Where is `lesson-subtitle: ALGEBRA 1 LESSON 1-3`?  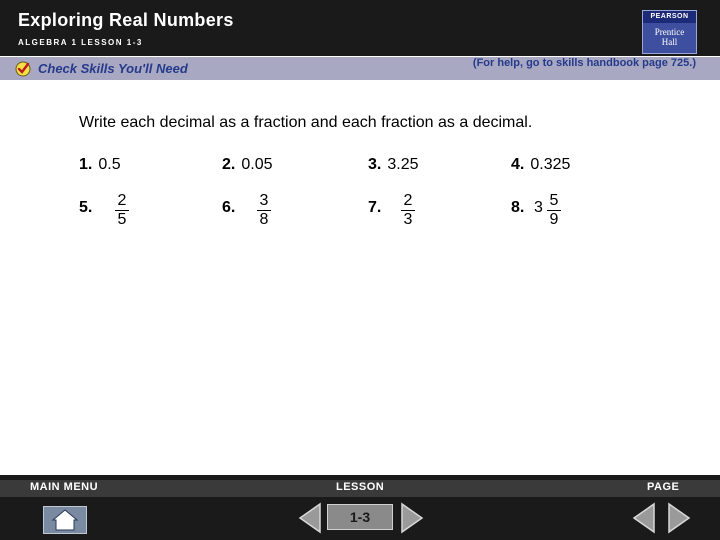 lesson-subtitle: ALGEBRA 1 LESSON 1-3 is located at coordinates (80, 42).